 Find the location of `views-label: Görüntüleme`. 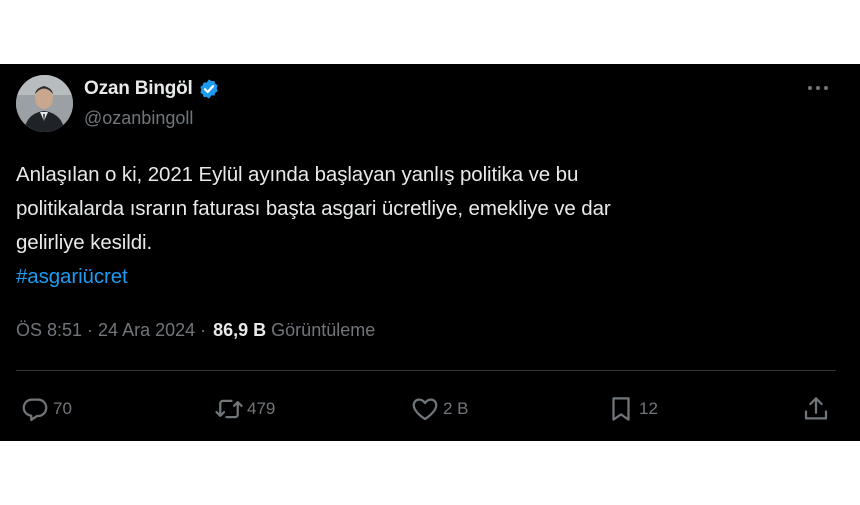

views-label: Görüntüleme is located at coordinates (323, 330).